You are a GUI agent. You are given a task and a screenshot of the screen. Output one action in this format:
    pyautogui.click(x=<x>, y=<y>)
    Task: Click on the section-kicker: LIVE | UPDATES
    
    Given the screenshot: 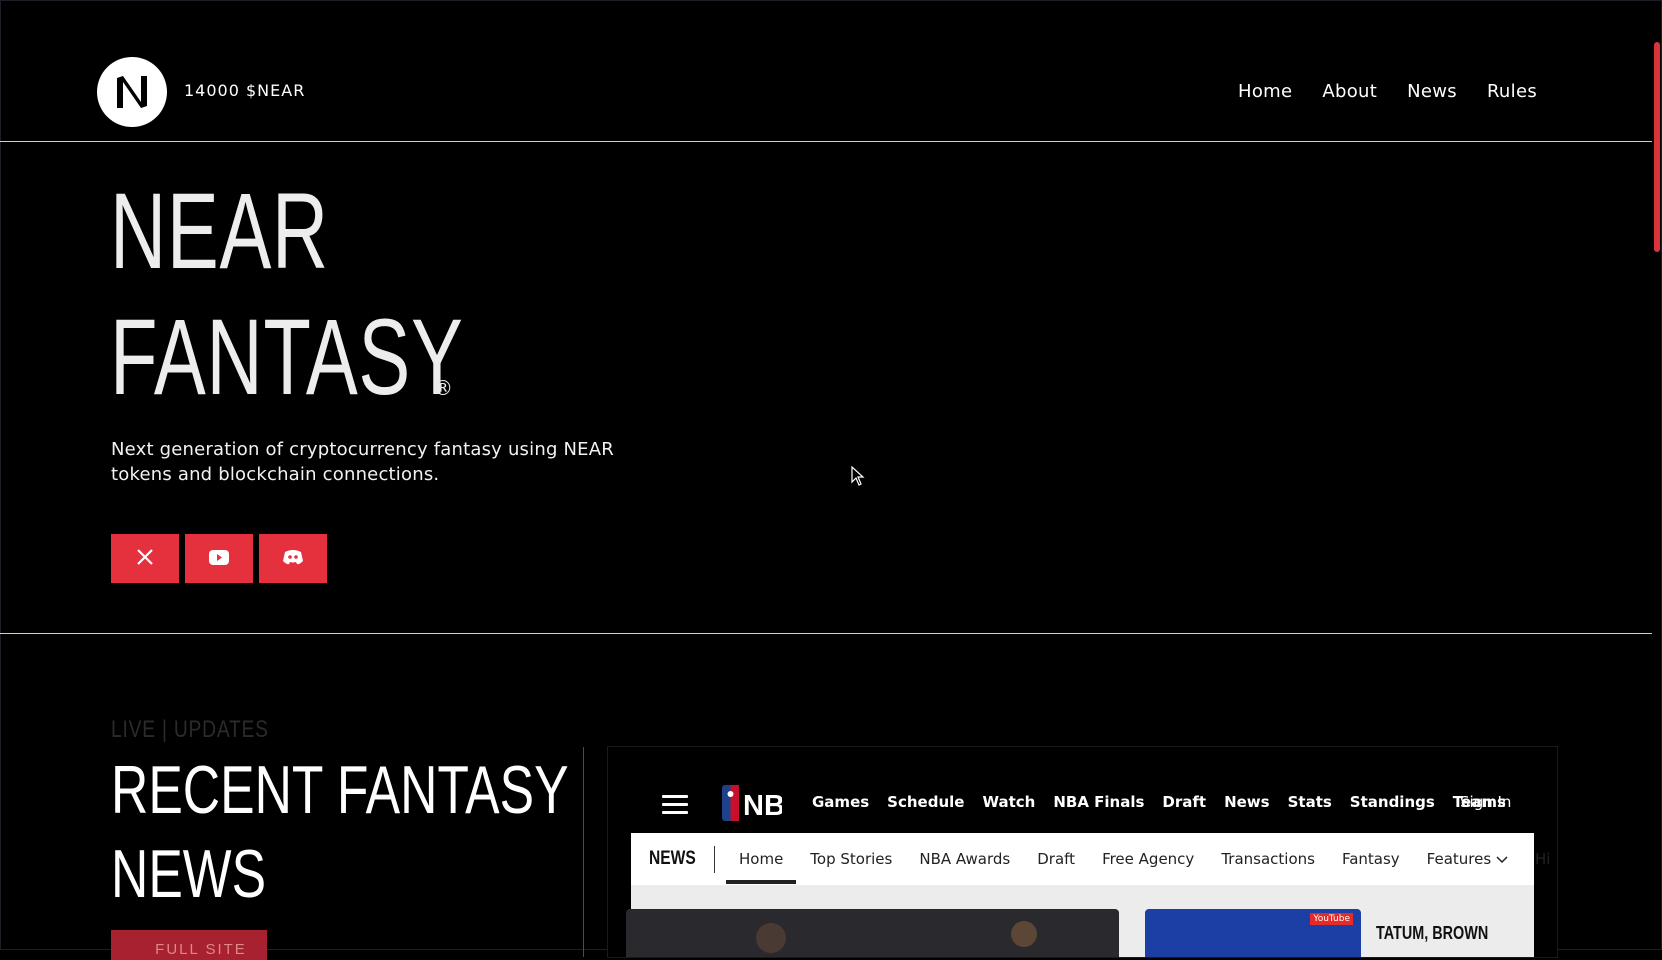 What is the action you would take?
    pyautogui.click(x=190, y=729)
    